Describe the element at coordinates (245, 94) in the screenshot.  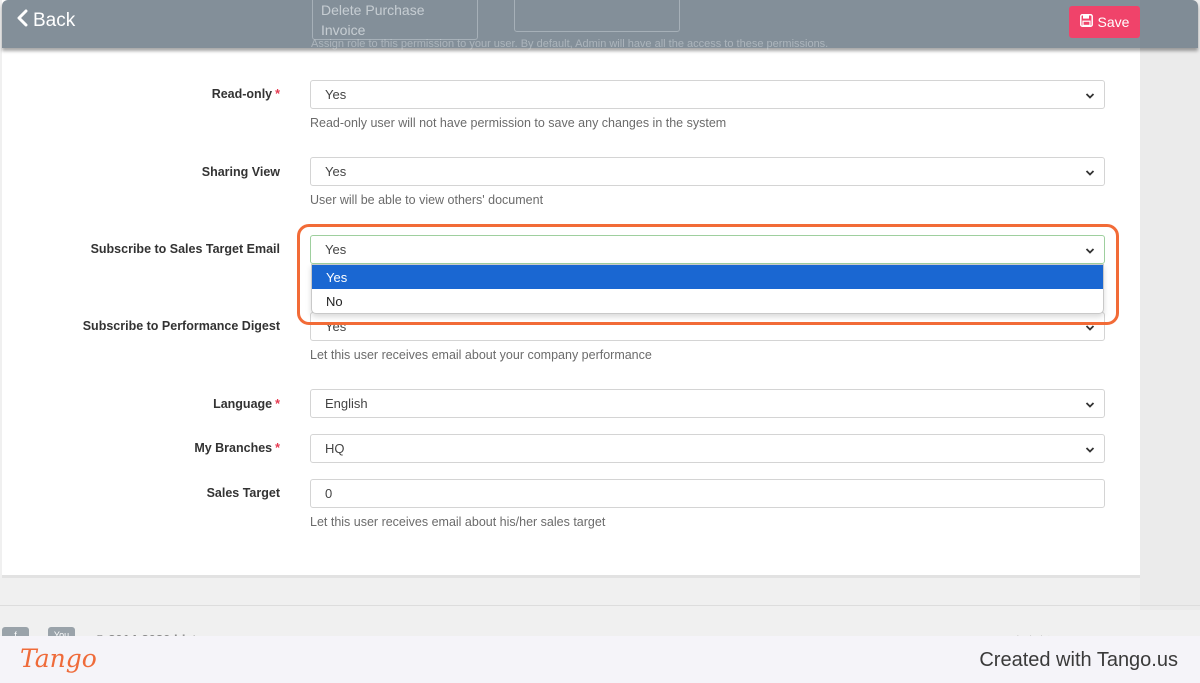
I see `readonly-label: Read-only *` at that location.